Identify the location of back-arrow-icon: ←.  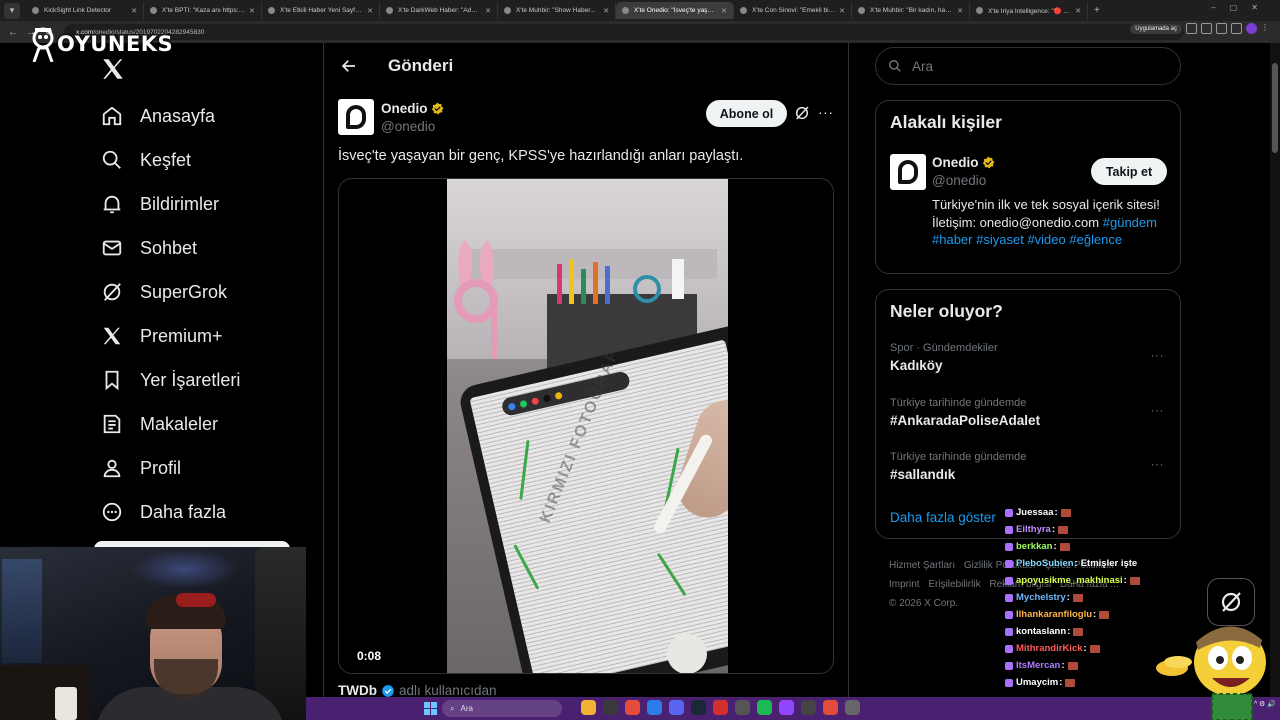
(13, 32).